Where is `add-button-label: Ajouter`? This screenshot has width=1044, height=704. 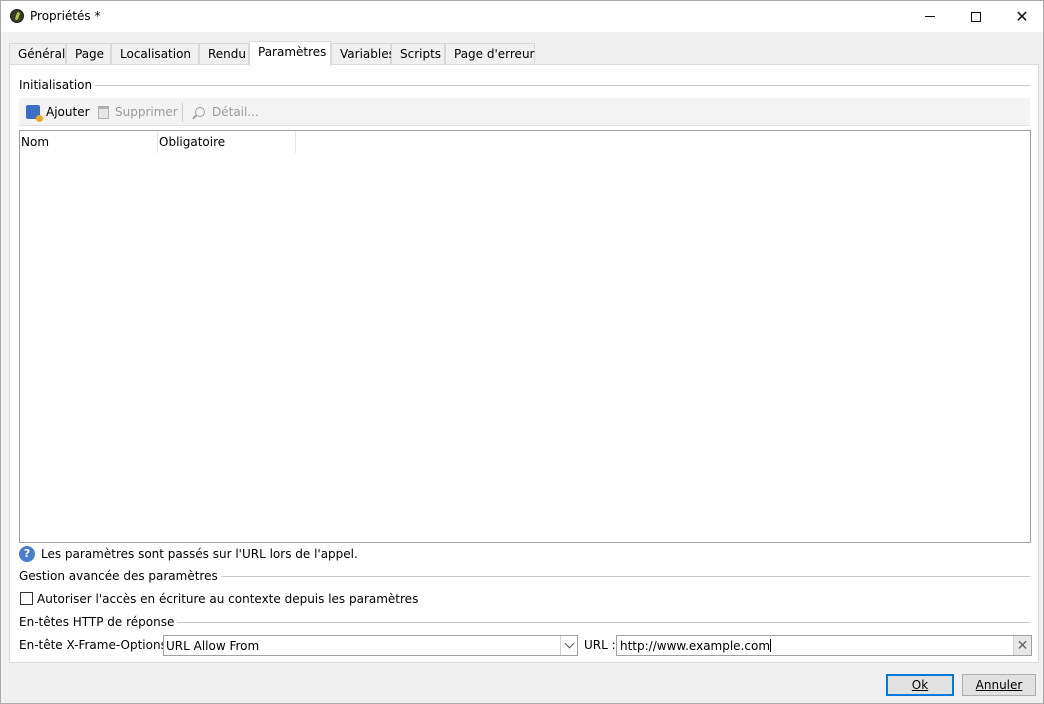
add-button-label: Ajouter is located at coordinates (68, 112).